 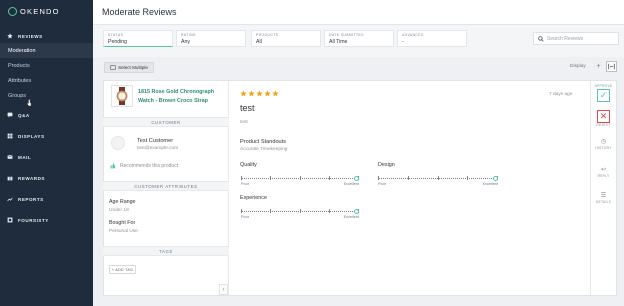 I want to click on design-slider: Poor Excellent, so click(x=438, y=180).